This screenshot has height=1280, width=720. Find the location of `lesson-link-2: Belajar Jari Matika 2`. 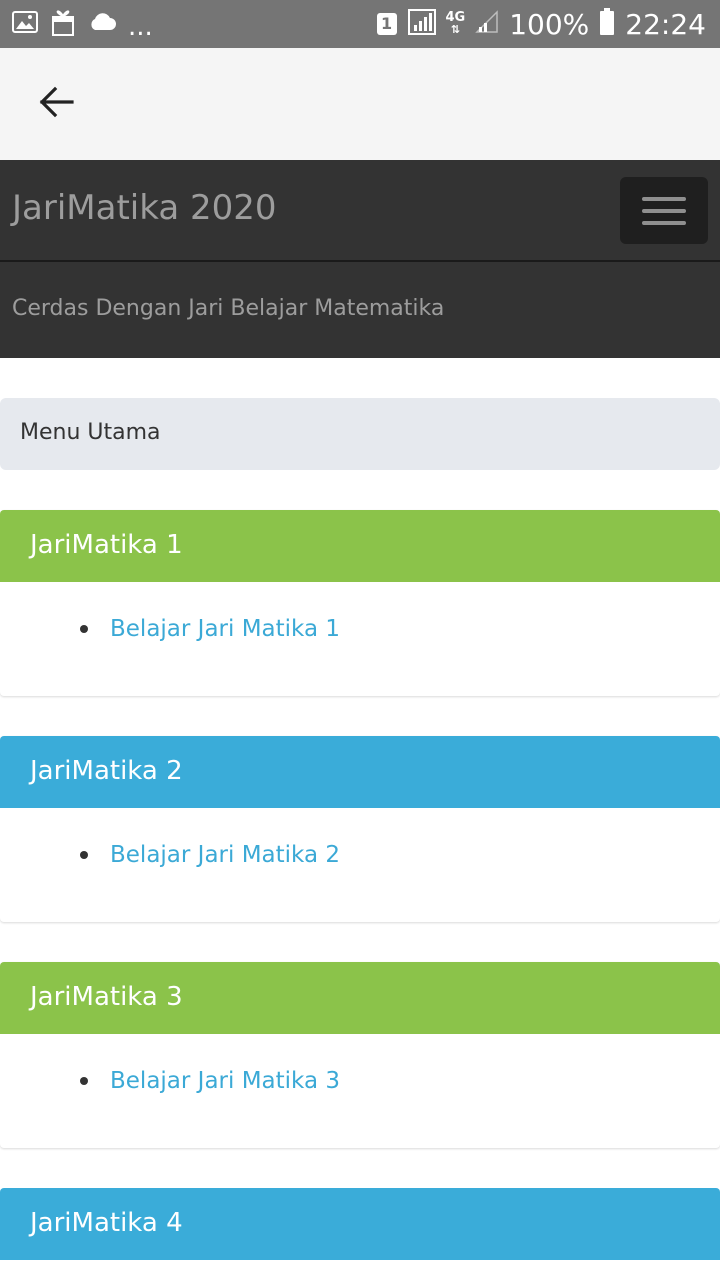

lesson-link-2: Belajar Jari Matika 2 is located at coordinates (225, 855).